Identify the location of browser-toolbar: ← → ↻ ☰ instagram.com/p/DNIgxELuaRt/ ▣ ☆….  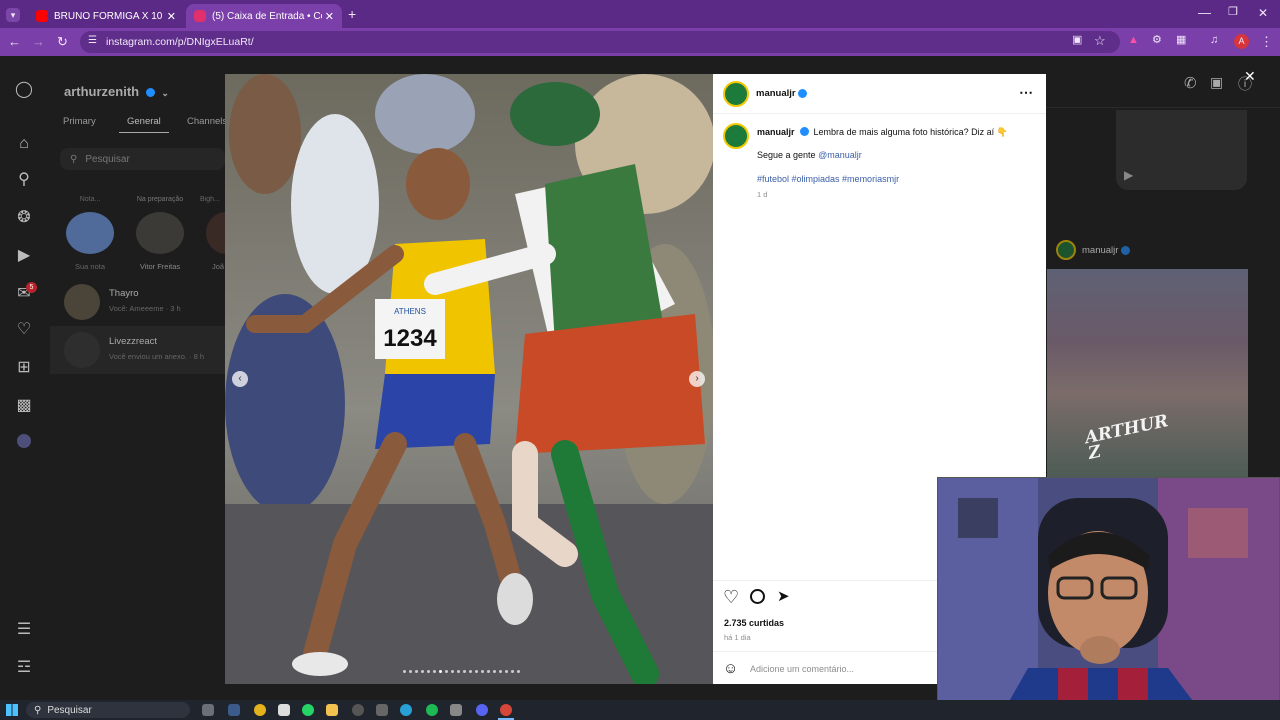
(640, 42).